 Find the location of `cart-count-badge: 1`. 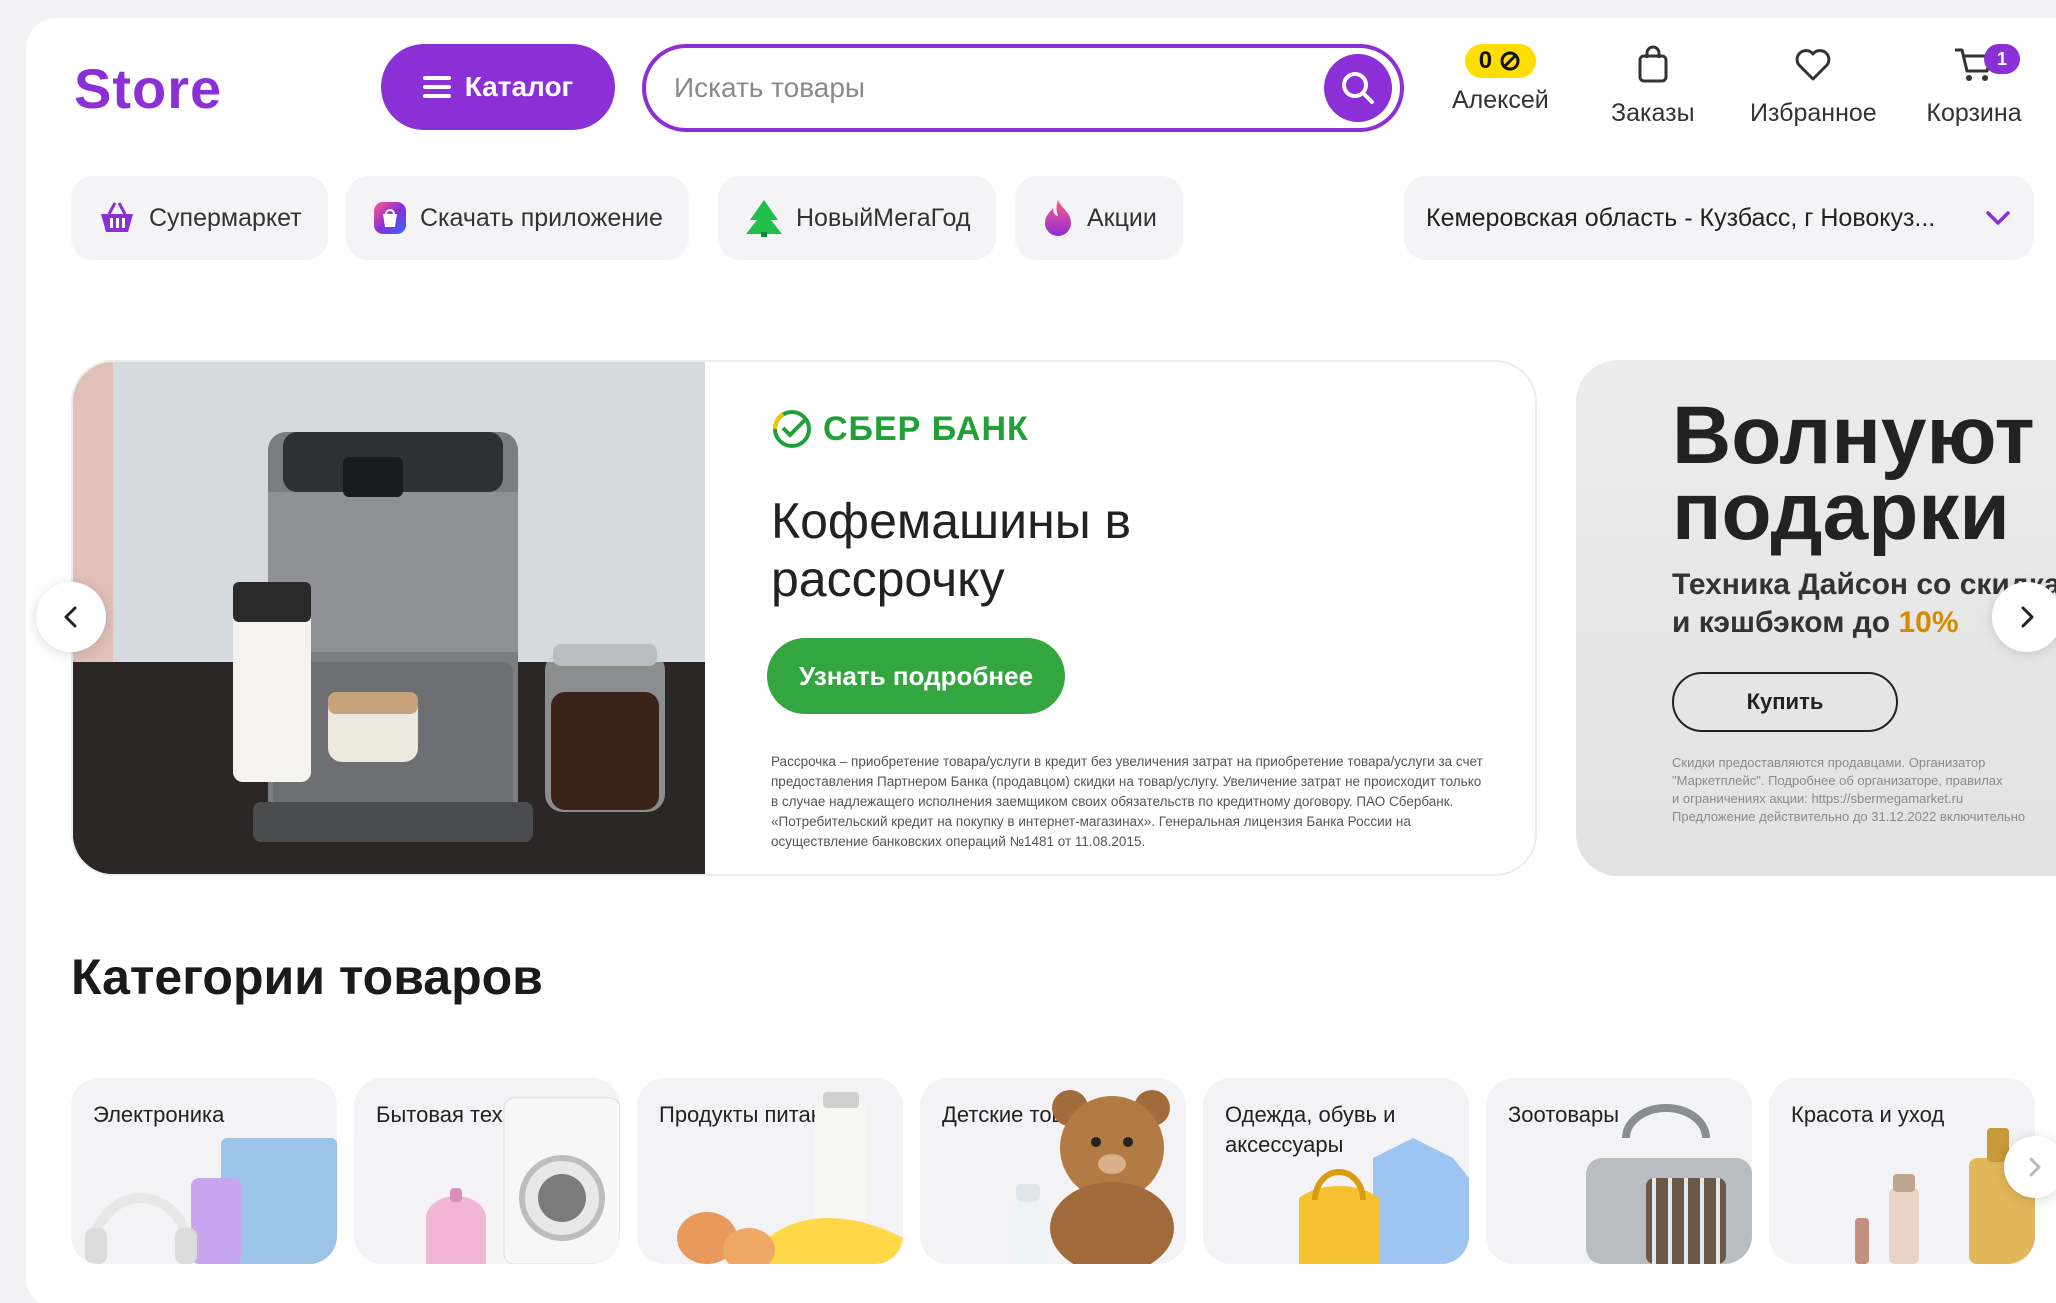

cart-count-badge: 1 is located at coordinates (2002, 59).